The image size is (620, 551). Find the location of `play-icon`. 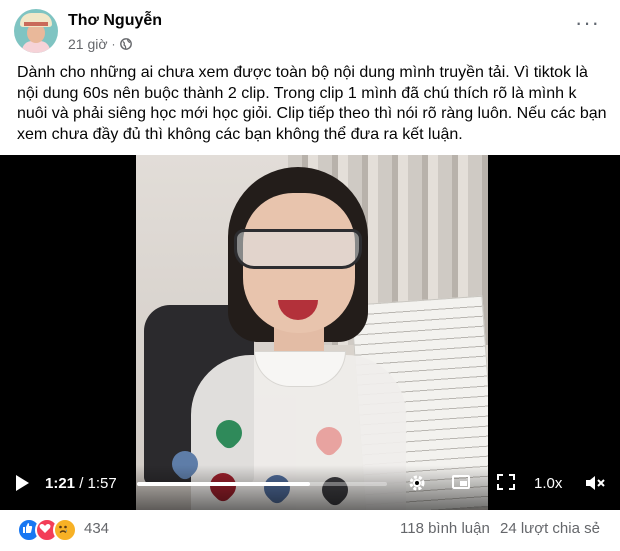

play-icon is located at coordinates (22, 483).